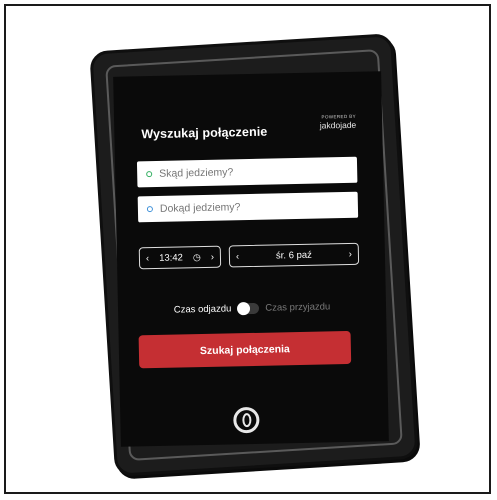 This screenshot has width=497, height=500. What do you see at coordinates (203, 309) in the screenshot?
I see `departure-time-label: Czas odjazdu` at bounding box center [203, 309].